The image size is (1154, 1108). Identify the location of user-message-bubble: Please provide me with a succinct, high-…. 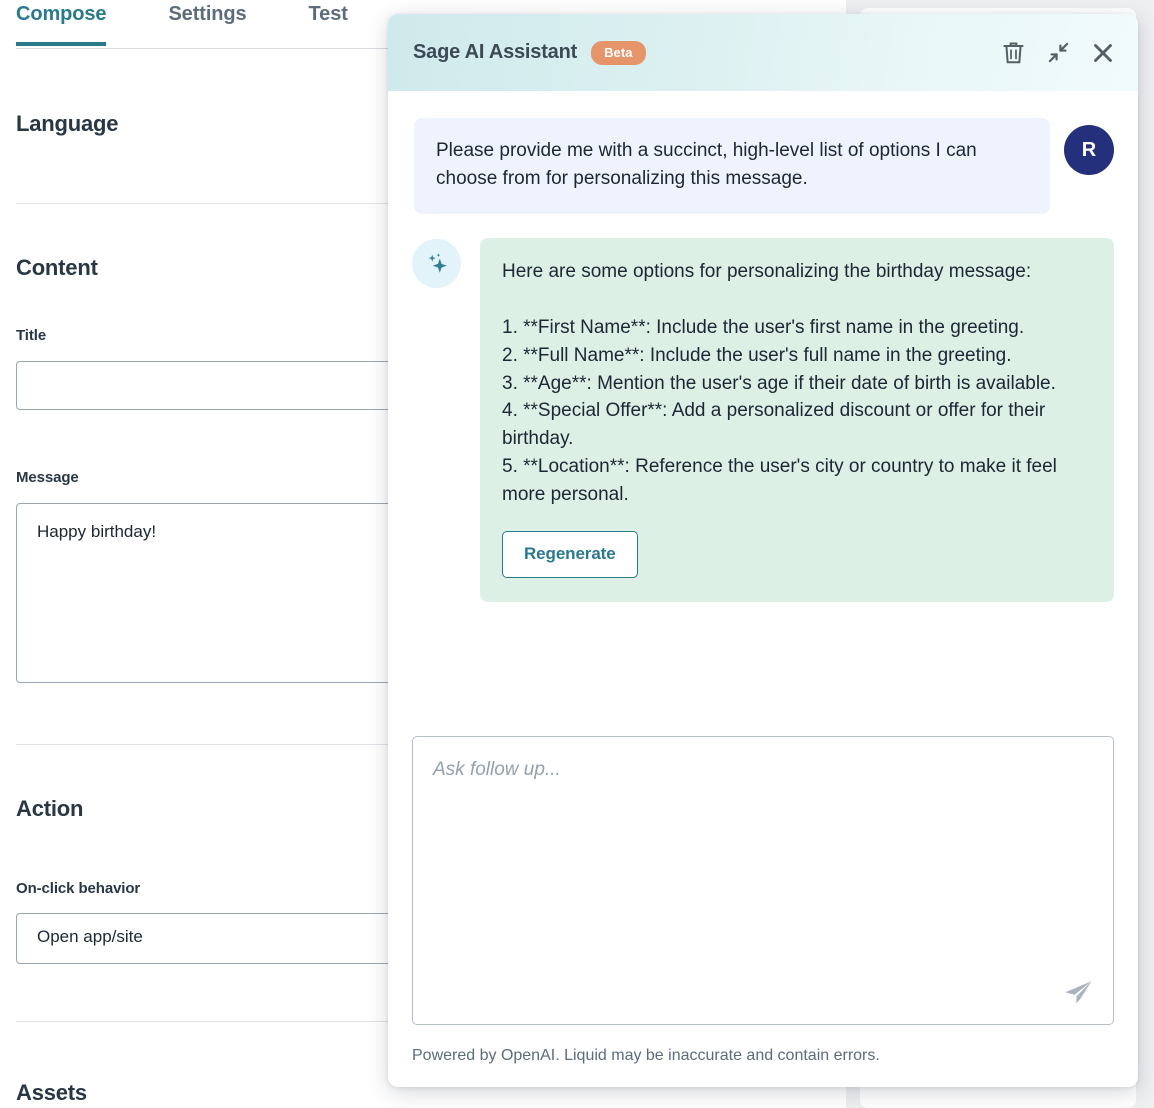
(732, 166).